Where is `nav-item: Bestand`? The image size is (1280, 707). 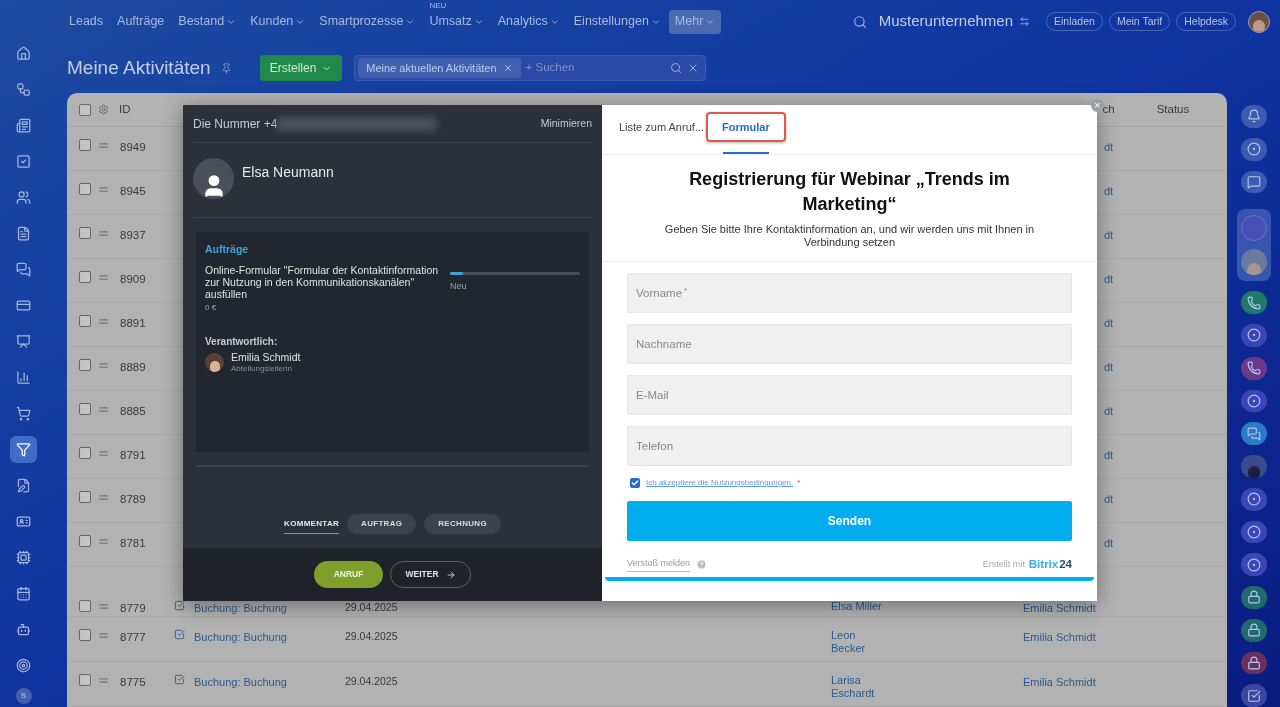
nav-item: Bestand is located at coordinates (207, 21).